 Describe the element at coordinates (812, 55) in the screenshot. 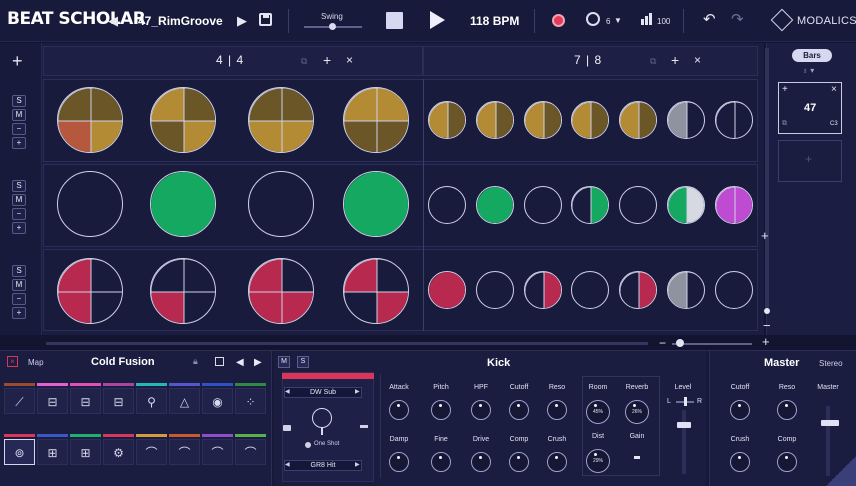

I see `bars-button: Bars` at that location.